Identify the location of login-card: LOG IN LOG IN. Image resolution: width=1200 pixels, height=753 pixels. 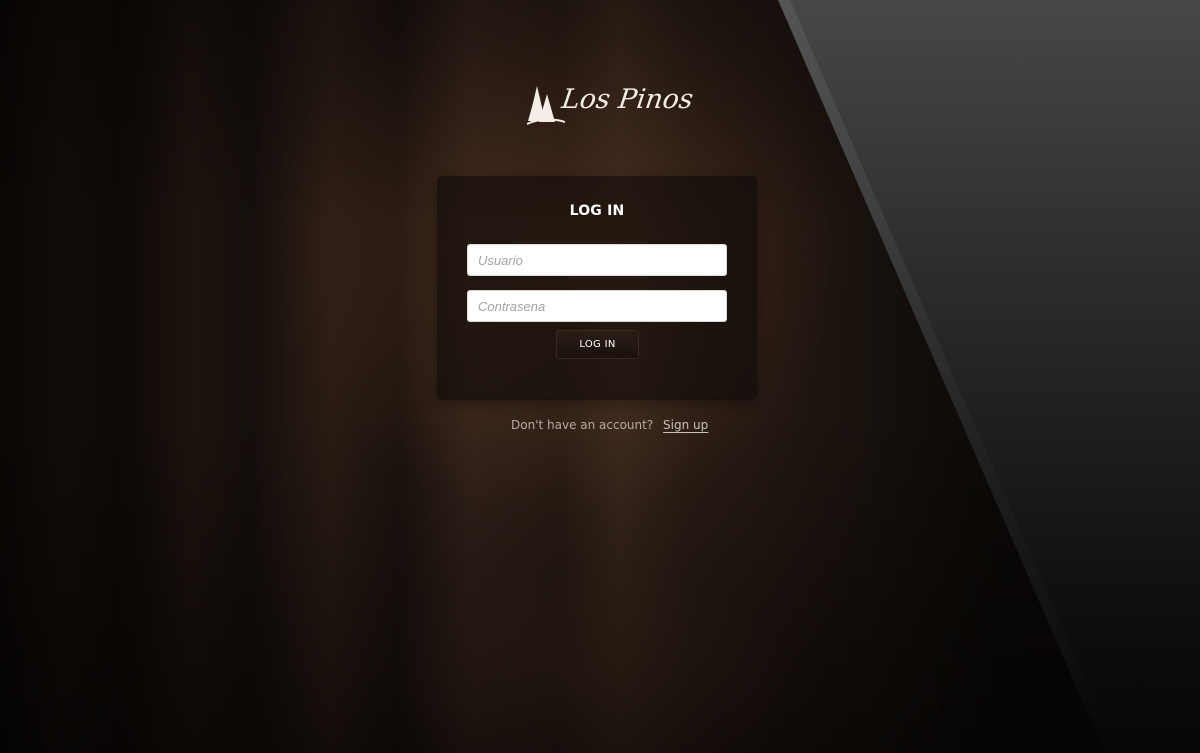
(597, 288).